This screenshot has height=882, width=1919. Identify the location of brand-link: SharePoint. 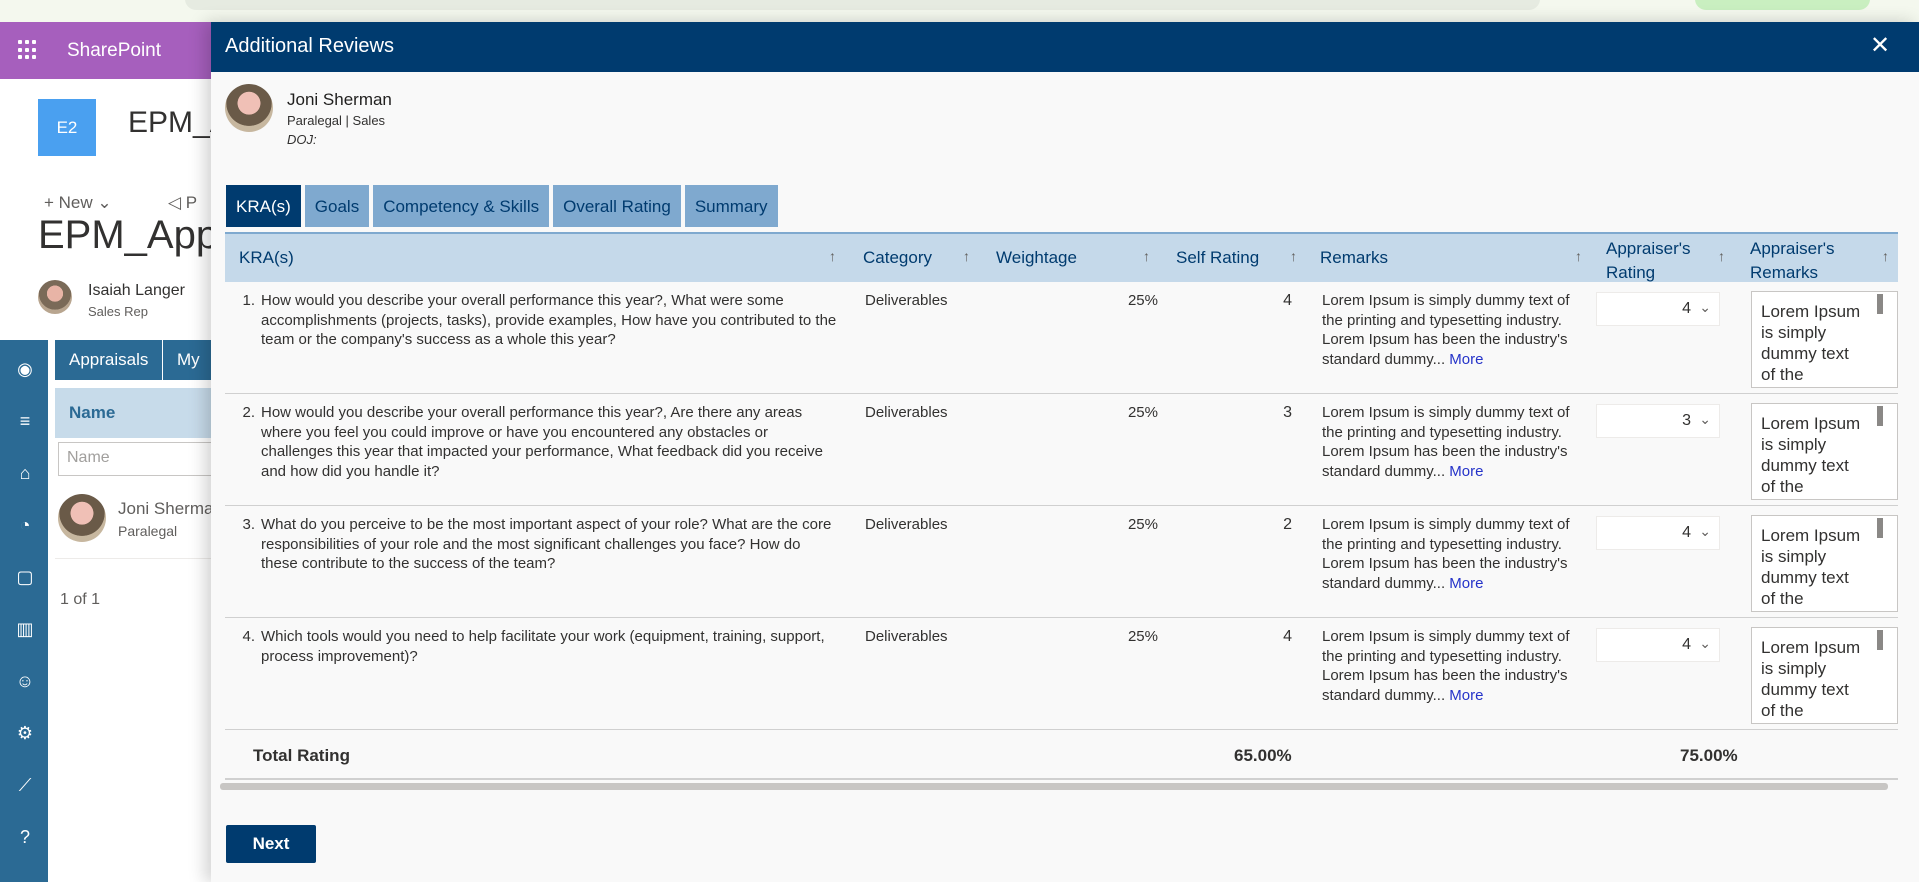
(114, 51).